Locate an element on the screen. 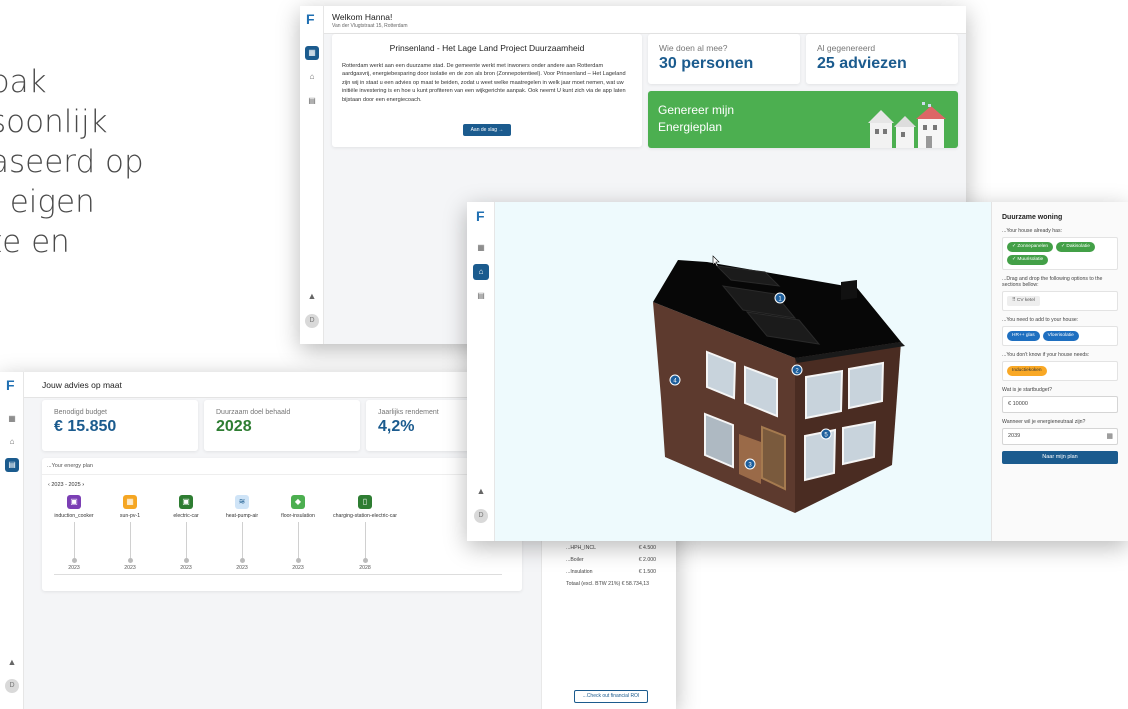 The height and width of the screenshot is (709, 1128). house-3d-model: 1 2 3 4 5 is located at coordinates (779, 384).